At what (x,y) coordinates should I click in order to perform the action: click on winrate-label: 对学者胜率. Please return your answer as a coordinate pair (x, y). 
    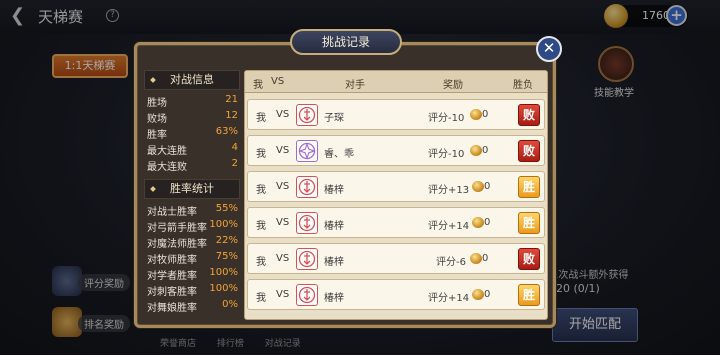
    Looking at the image, I should click on (172, 276).